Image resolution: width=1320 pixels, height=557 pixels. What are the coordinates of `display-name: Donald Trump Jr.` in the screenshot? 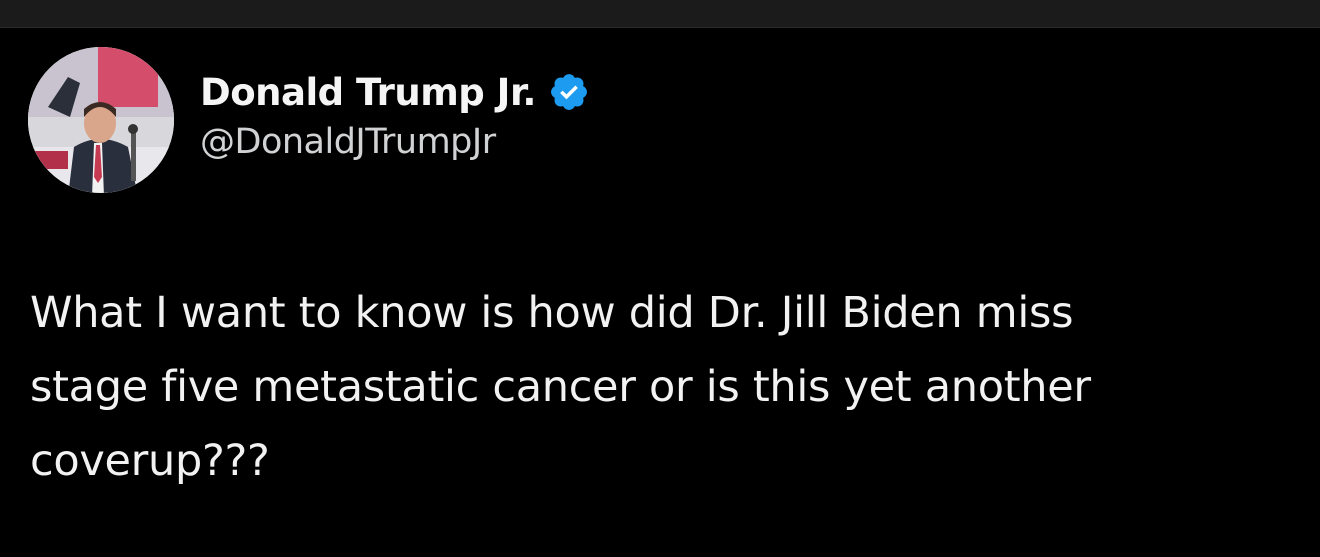 It's located at (368, 92).